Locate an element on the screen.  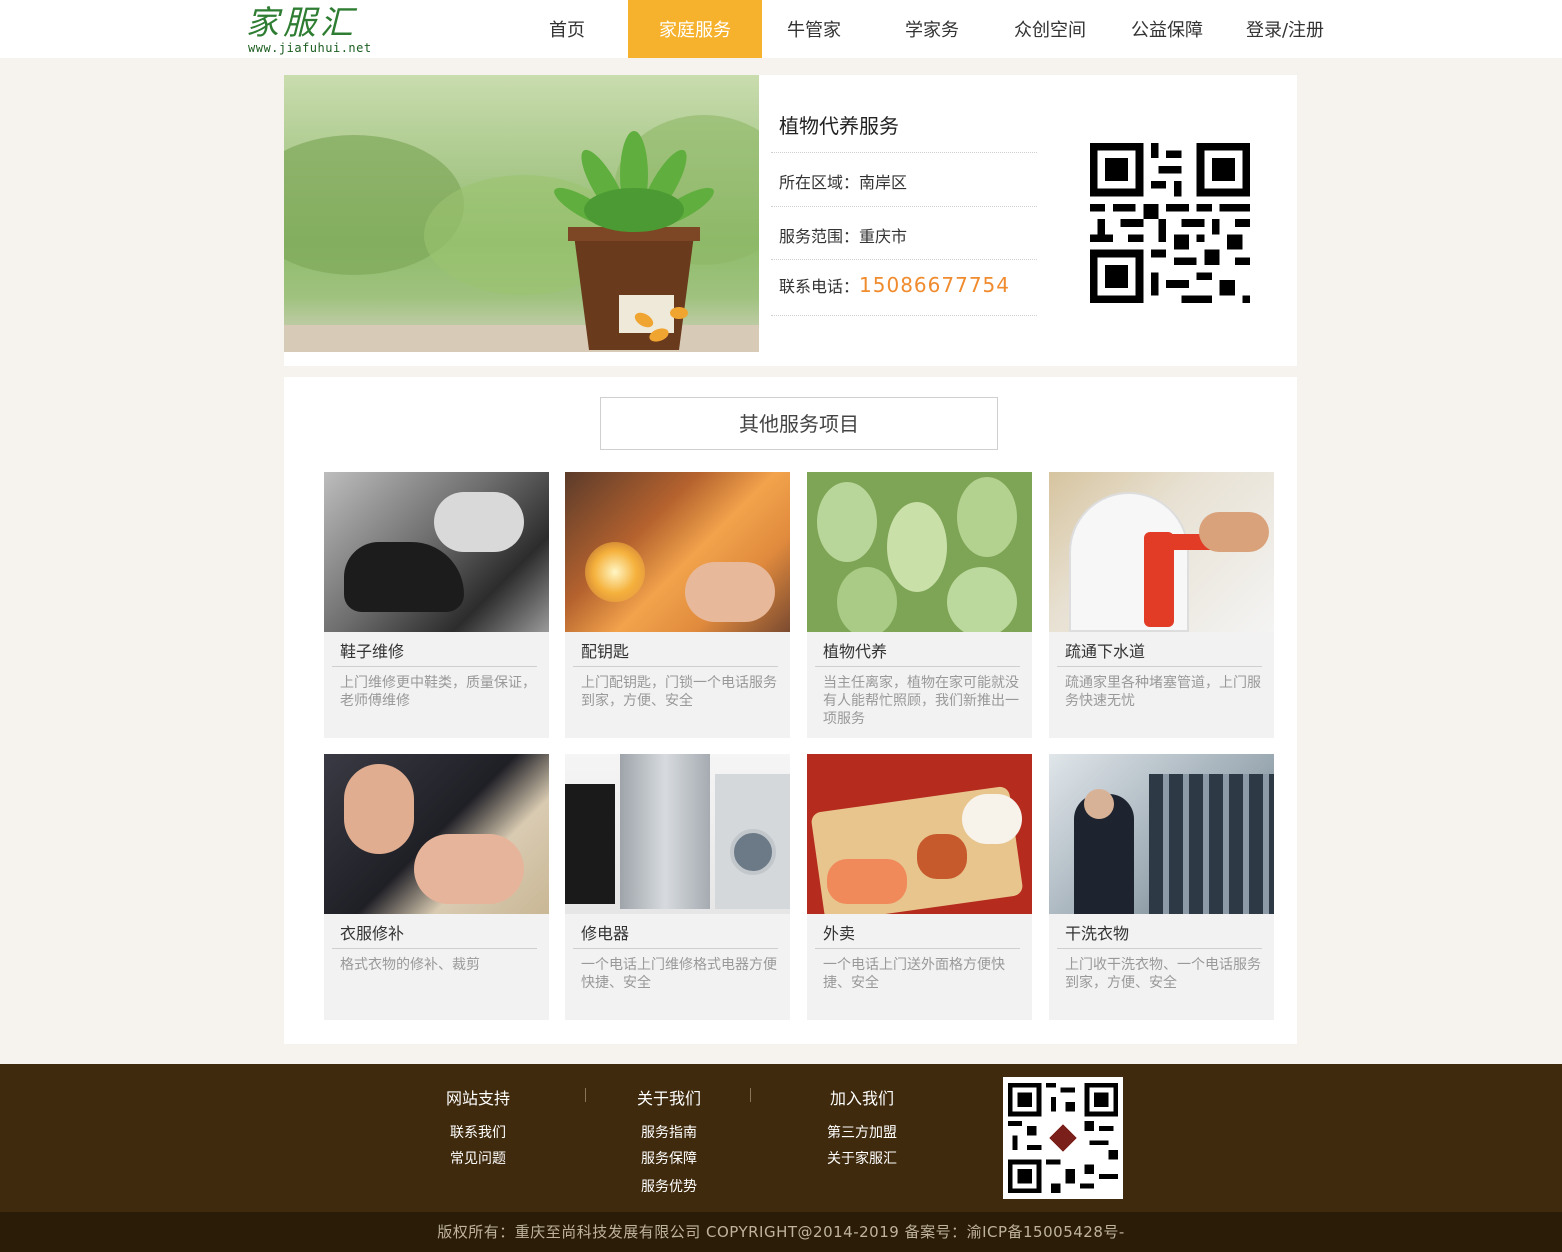
footer-qr-code is located at coordinates (1063, 1138).